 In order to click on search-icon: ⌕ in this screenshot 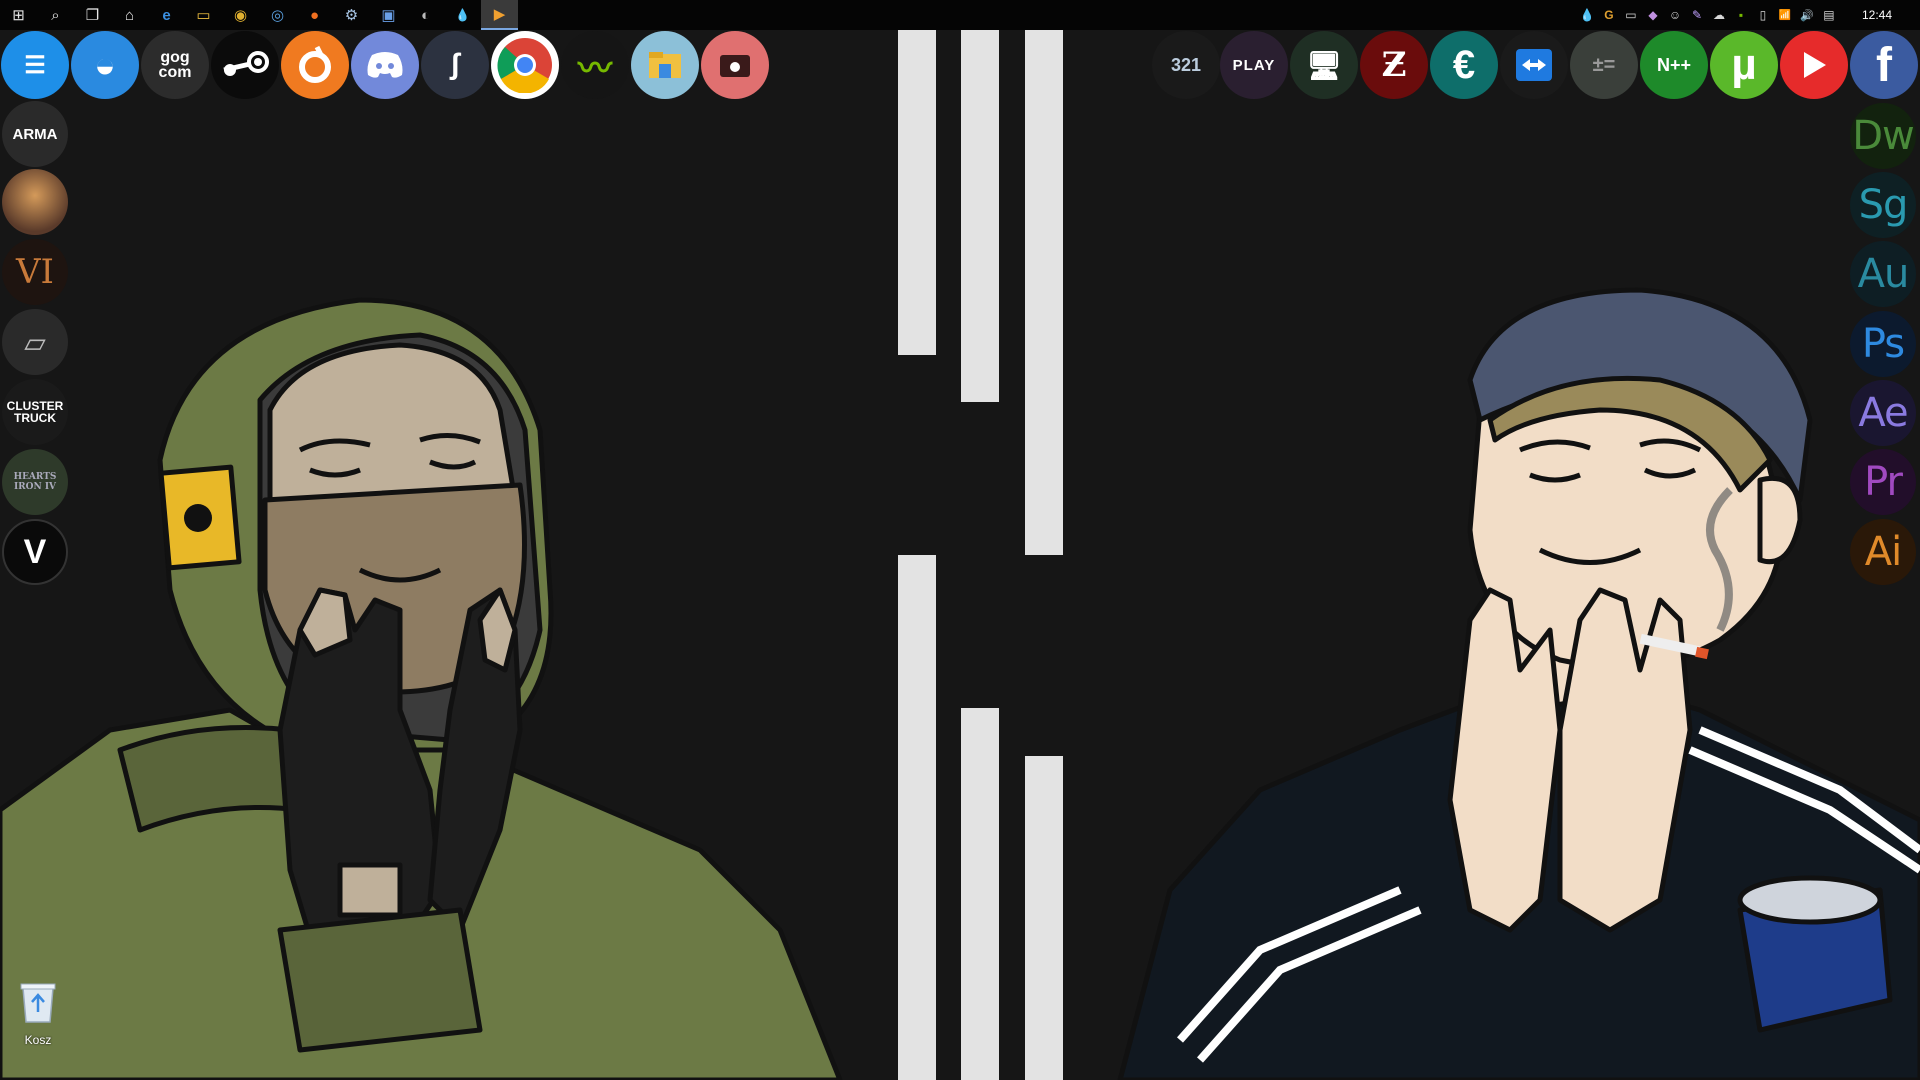, I will do `click(55, 15)`.